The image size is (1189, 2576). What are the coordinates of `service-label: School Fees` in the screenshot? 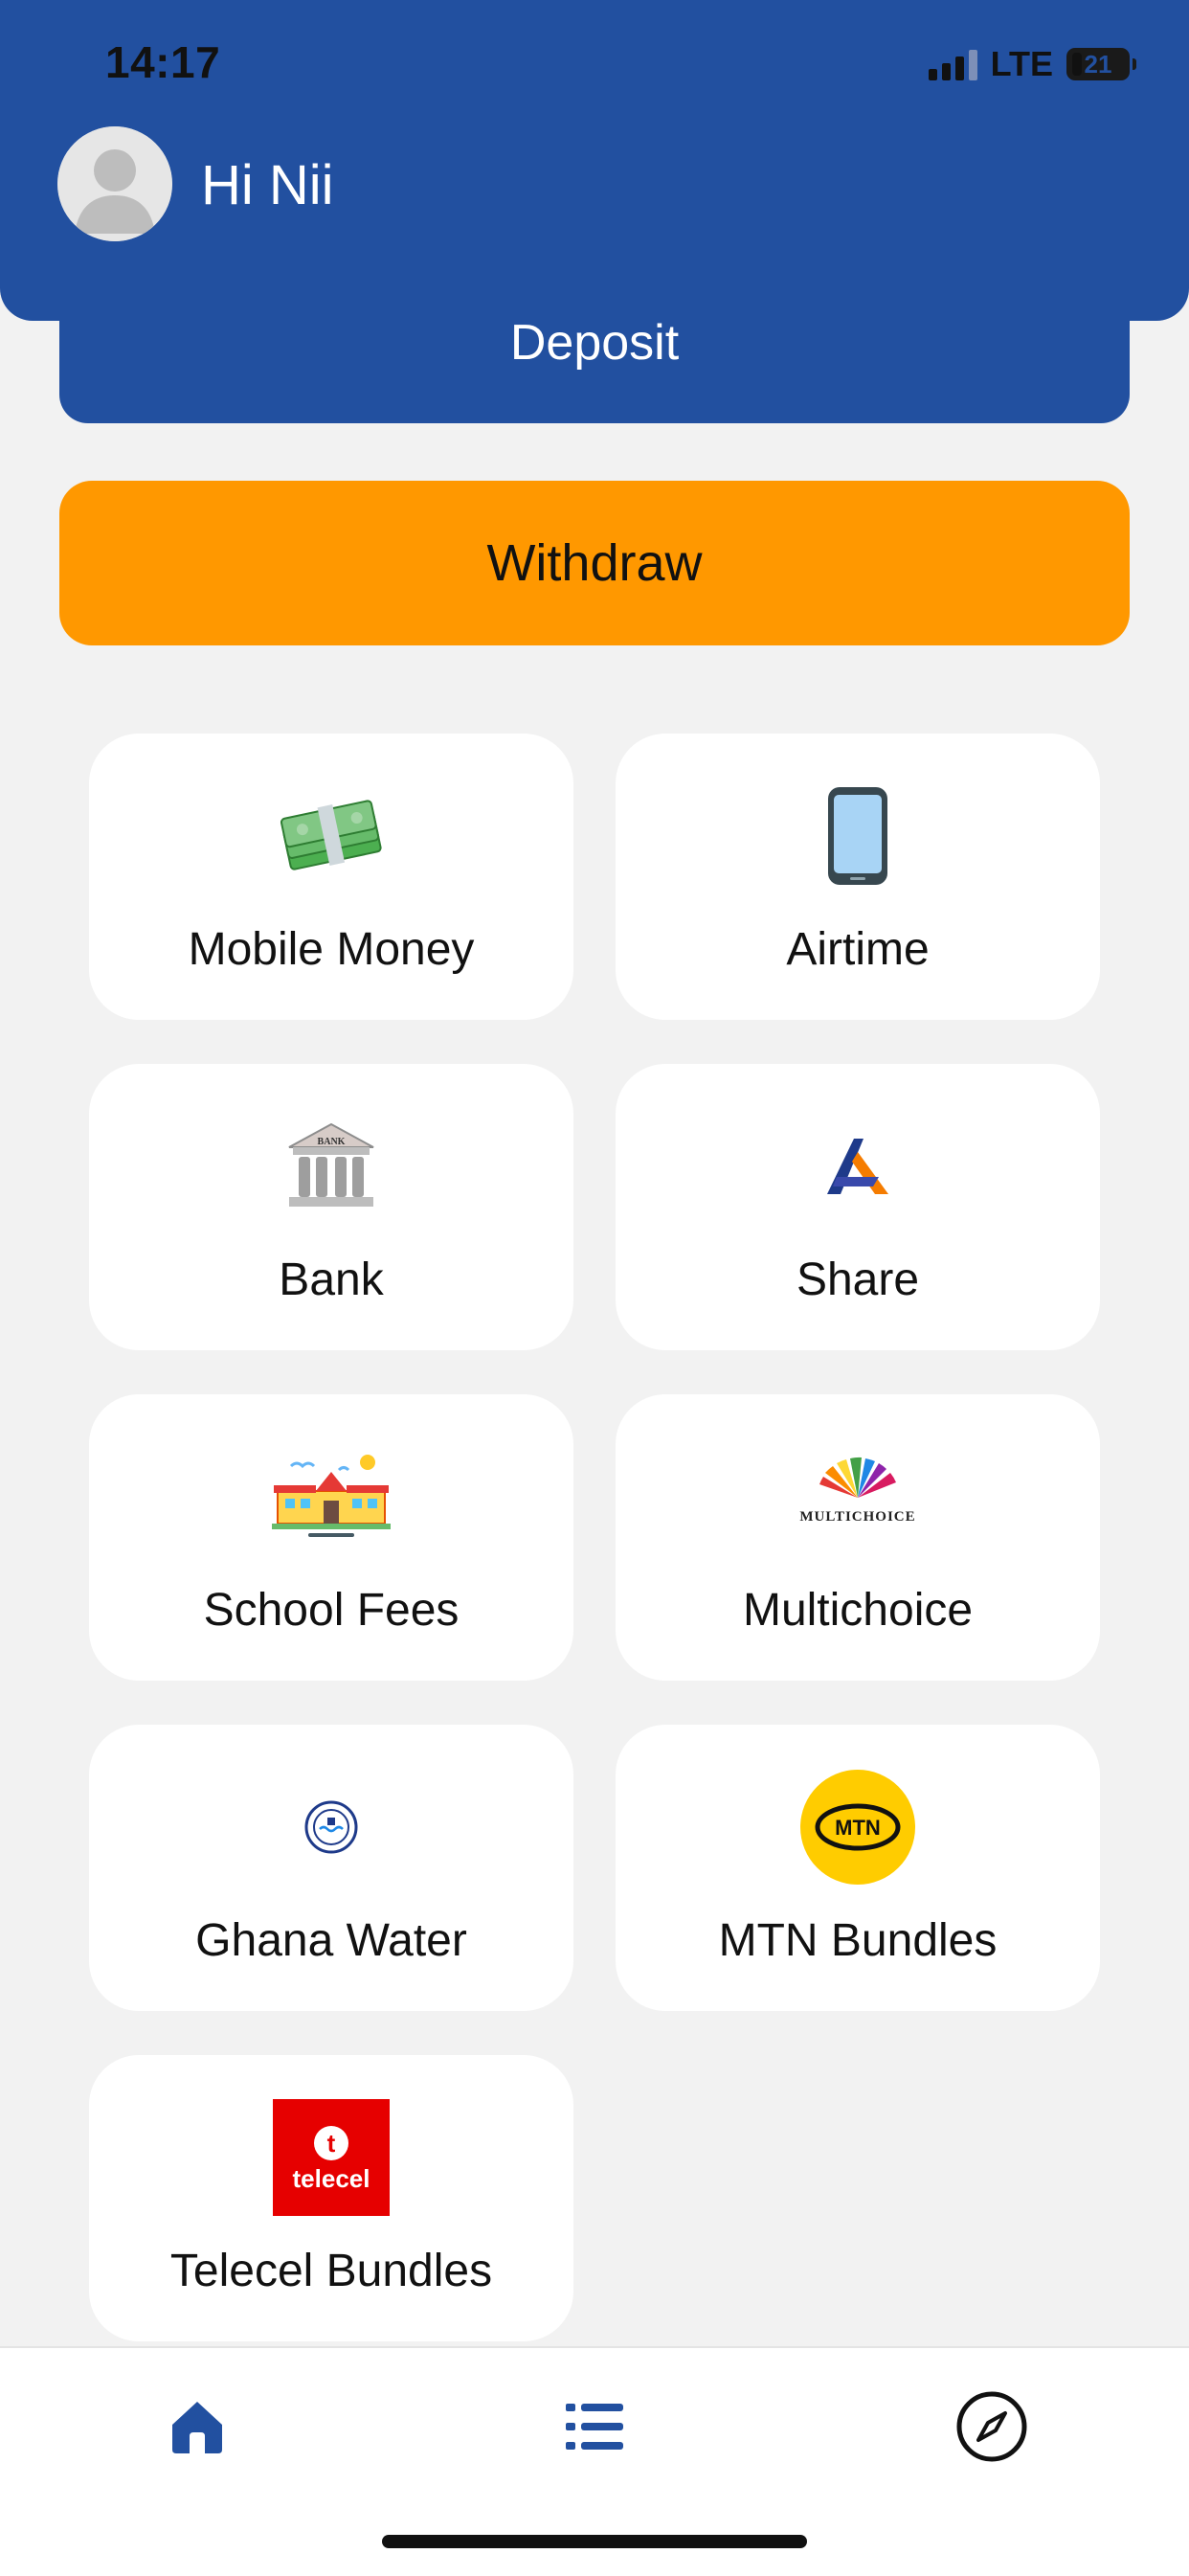 It's located at (331, 1610).